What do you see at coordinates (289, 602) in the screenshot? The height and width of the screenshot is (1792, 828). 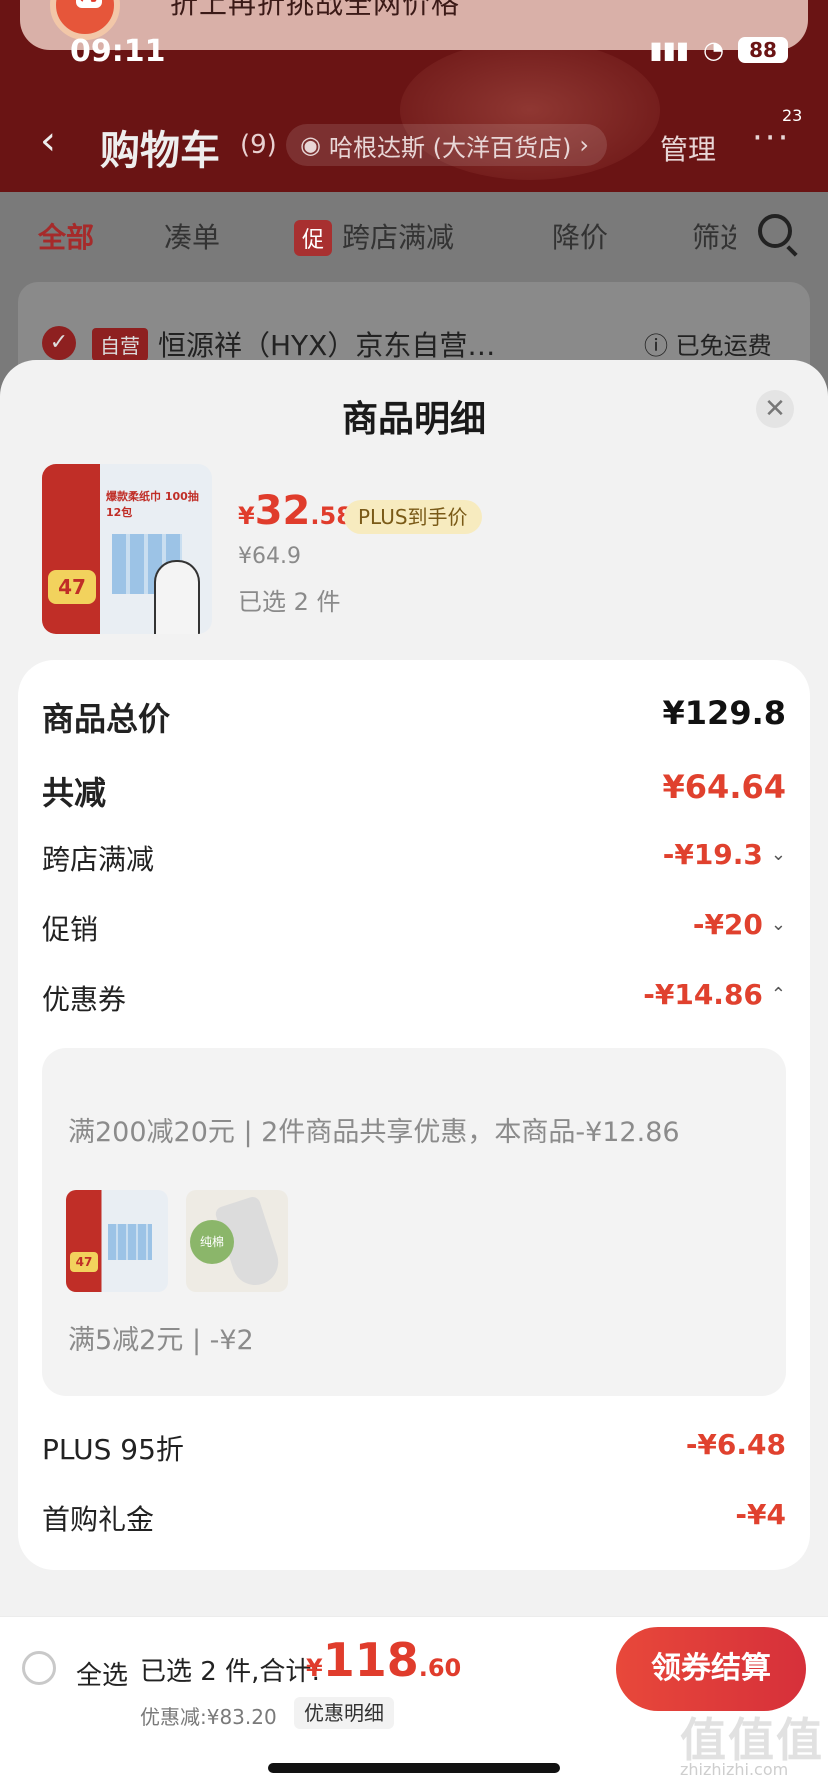 I see `selected-count: 已选 2 件` at bounding box center [289, 602].